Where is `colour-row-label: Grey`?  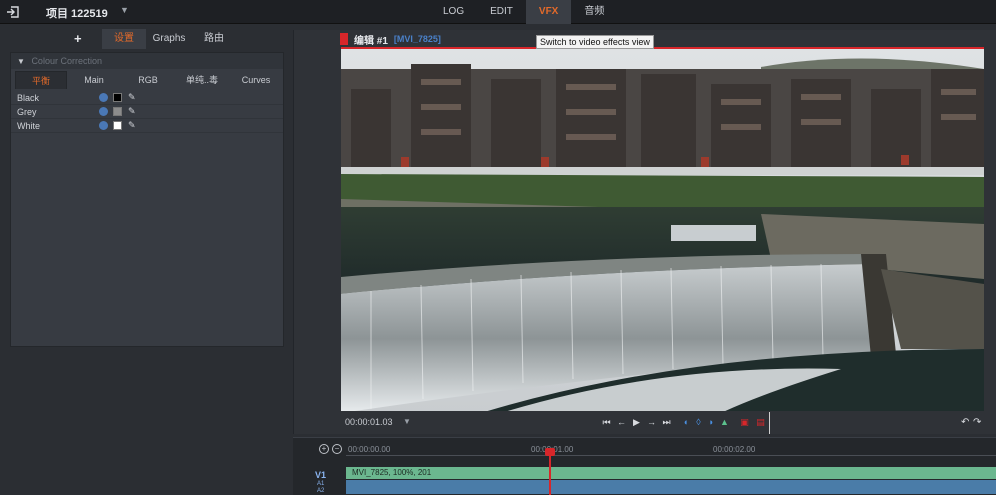 colour-row-label: Grey is located at coordinates (27, 112).